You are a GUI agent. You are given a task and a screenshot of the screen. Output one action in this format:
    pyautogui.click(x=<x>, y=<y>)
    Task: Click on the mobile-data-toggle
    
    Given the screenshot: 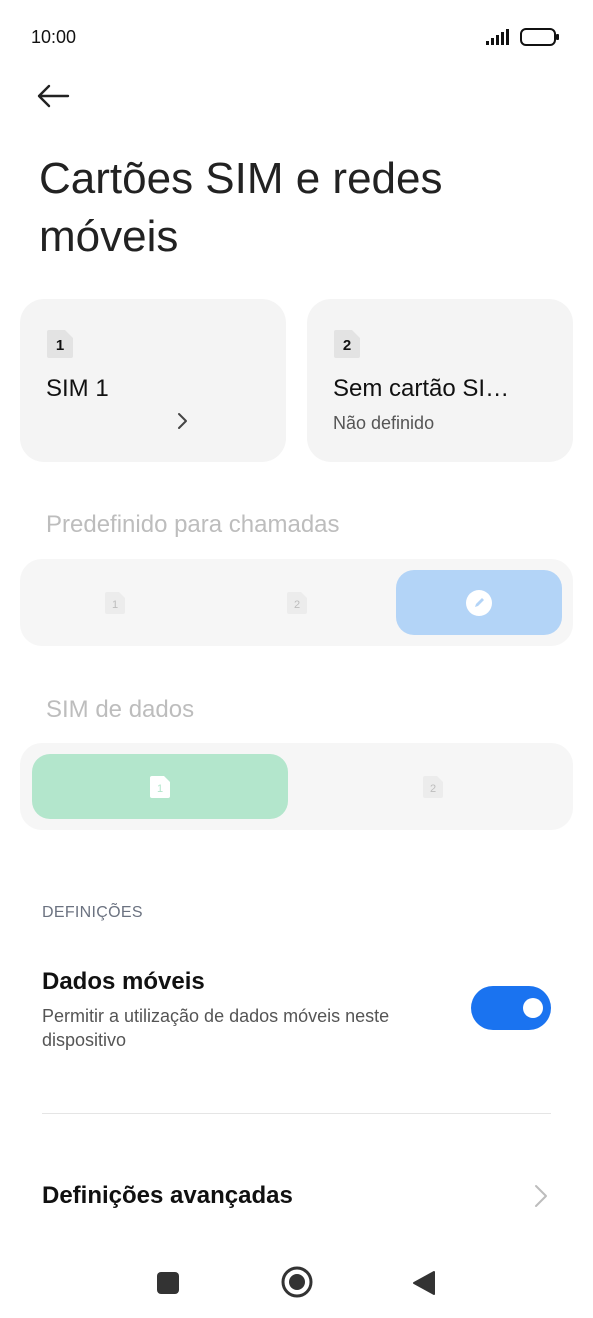 What is the action you would take?
    pyautogui.click(x=511, y=1008)
    